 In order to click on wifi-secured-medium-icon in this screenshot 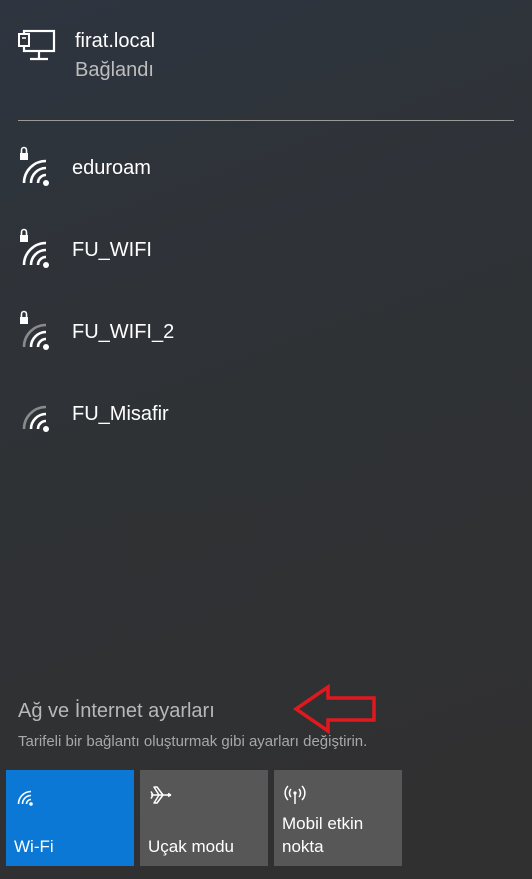, I will do `click(34, 330)`.